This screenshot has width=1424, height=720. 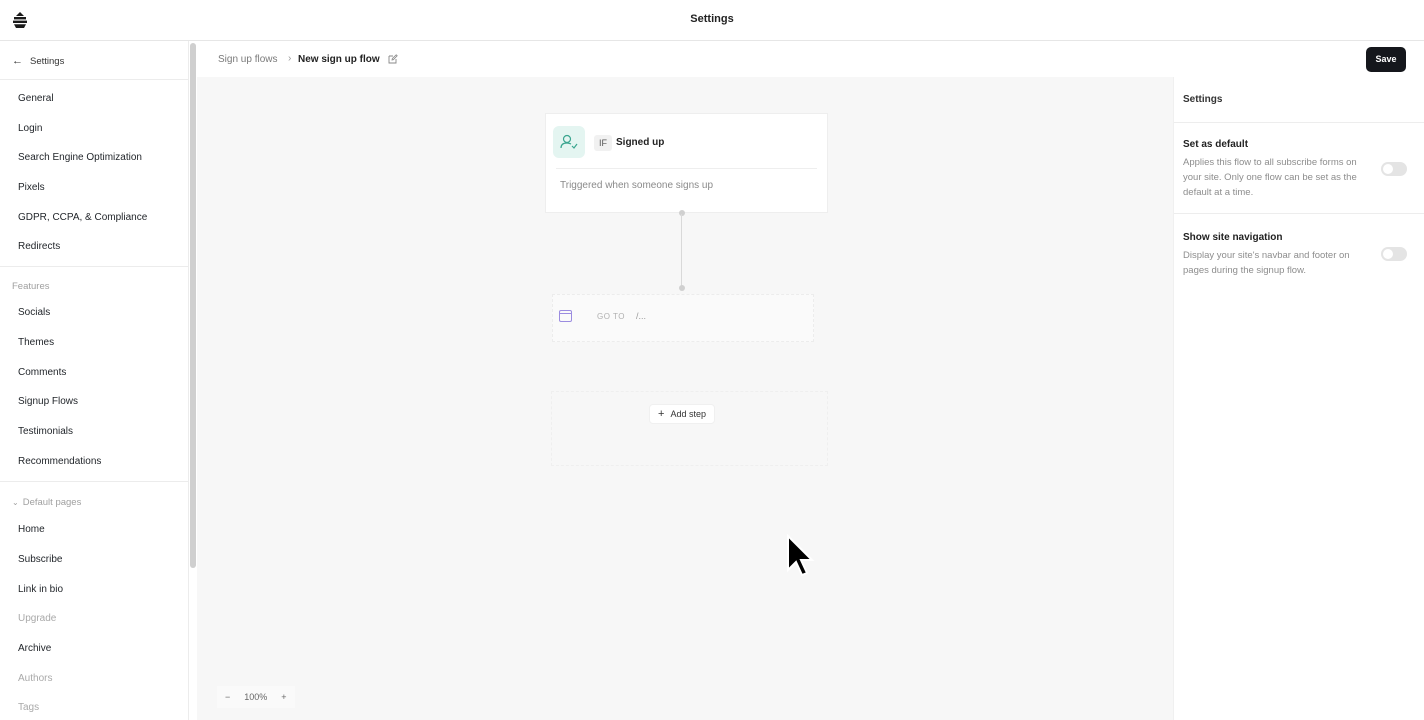 I want to click on breadcrumb-current: New sign up flow, so click(x=339, y=59).